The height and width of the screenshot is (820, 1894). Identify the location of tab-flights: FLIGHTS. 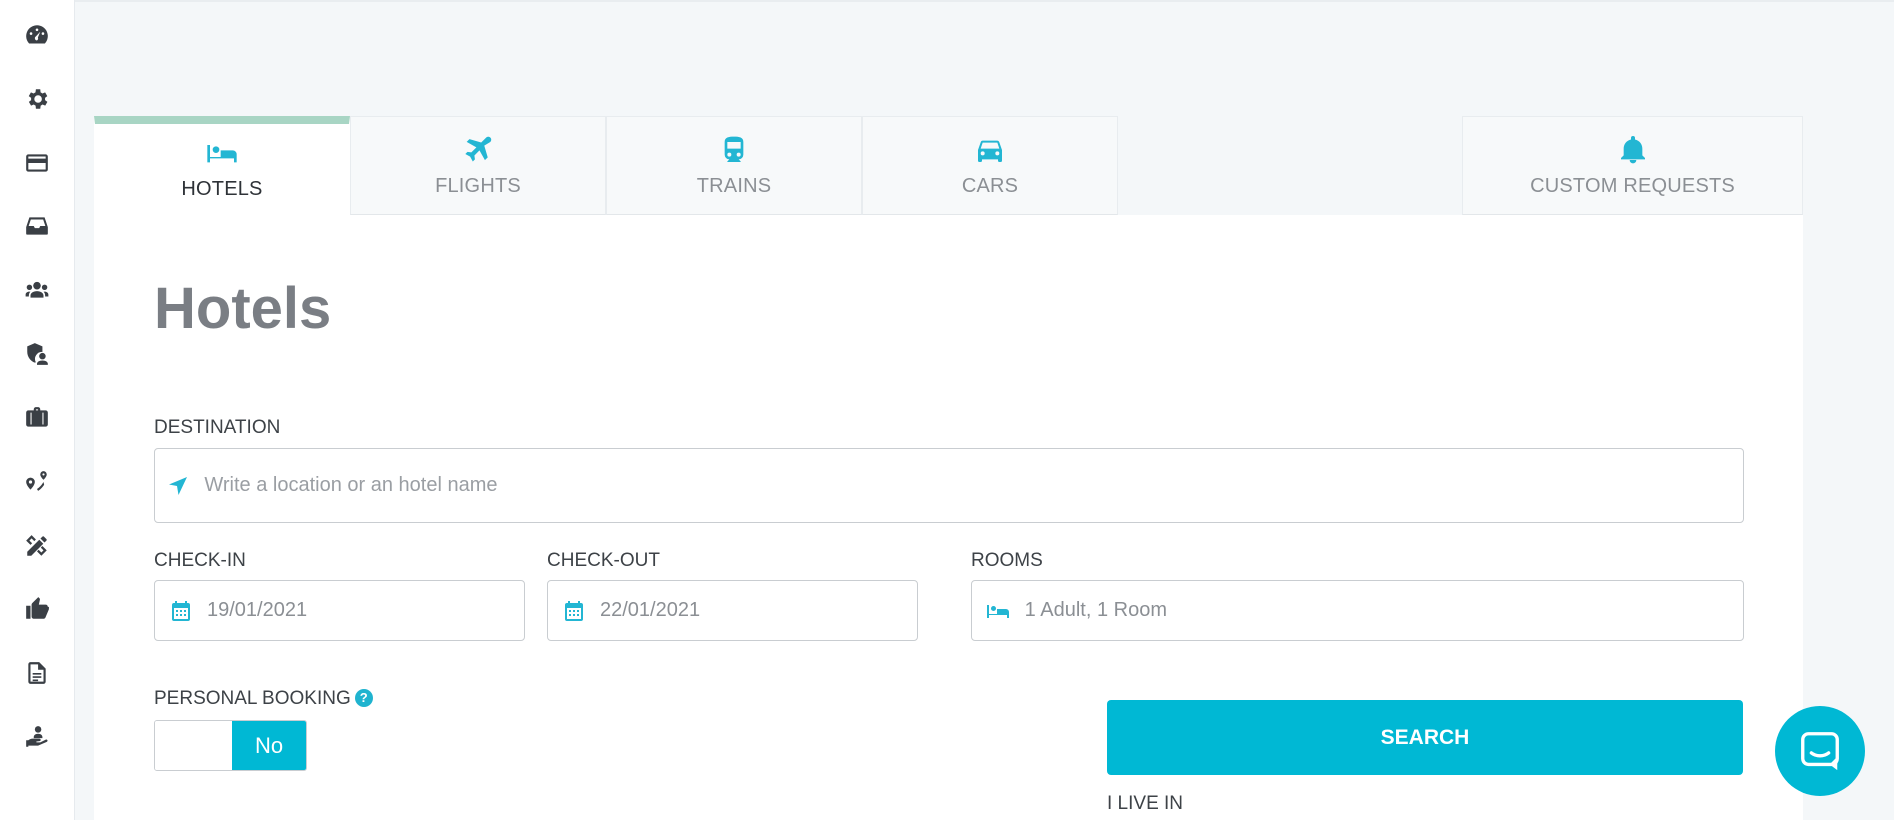
(478, 165).